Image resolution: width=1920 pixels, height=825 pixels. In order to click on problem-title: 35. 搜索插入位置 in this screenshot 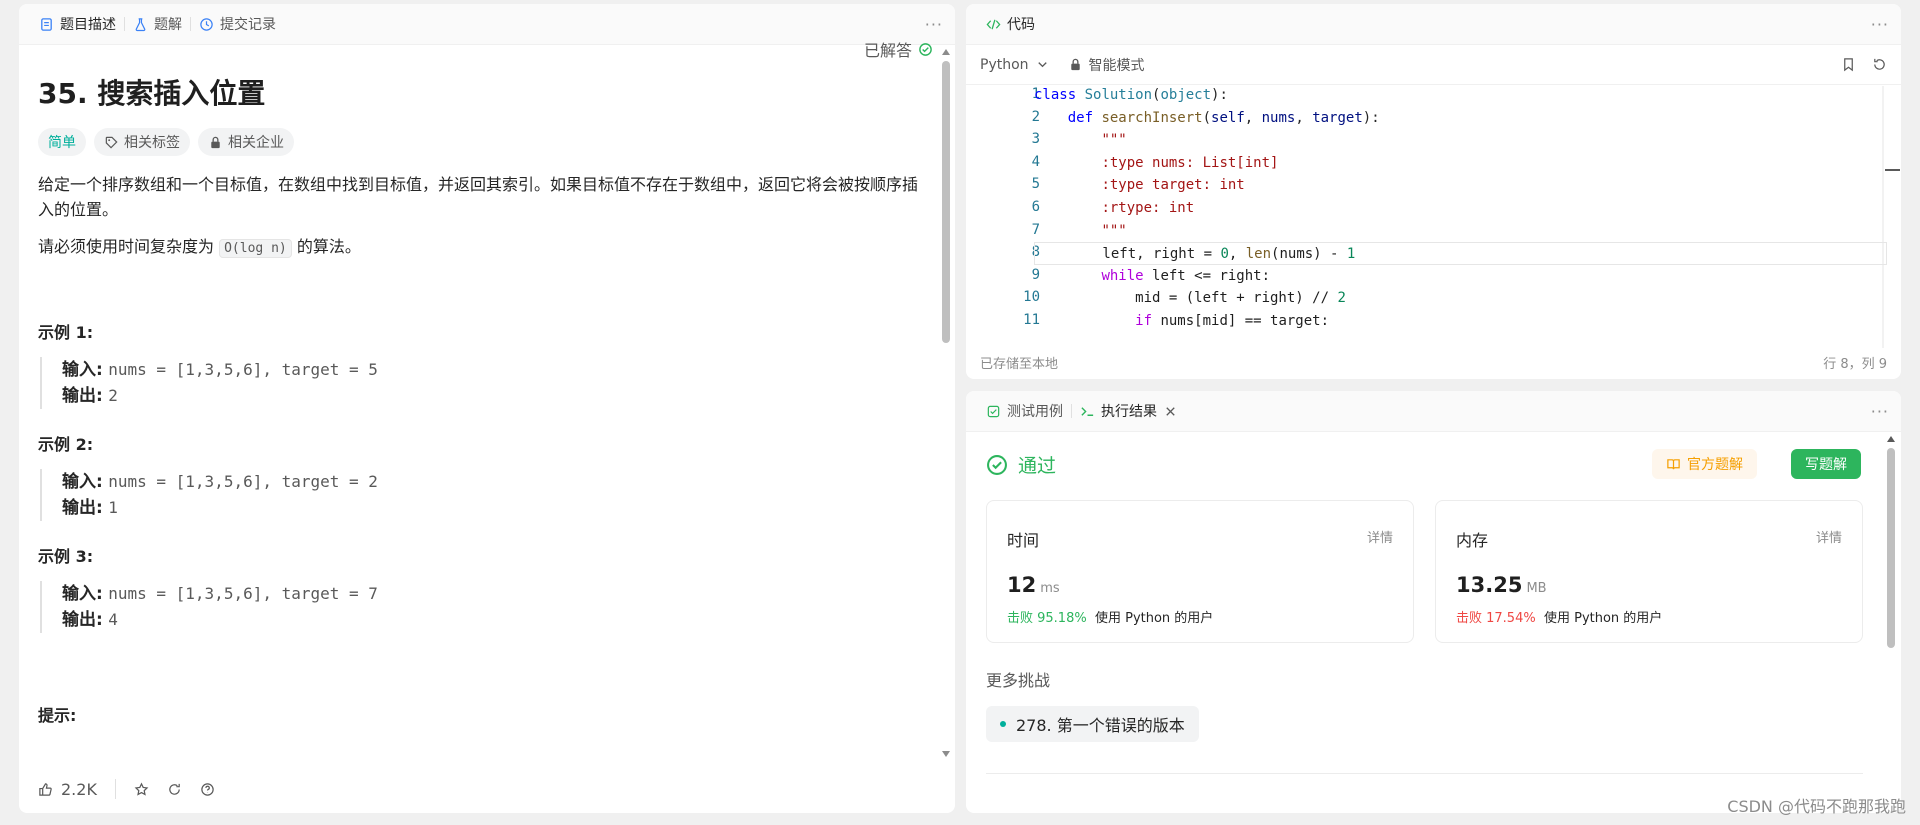, I will do `click(152, 93)`.